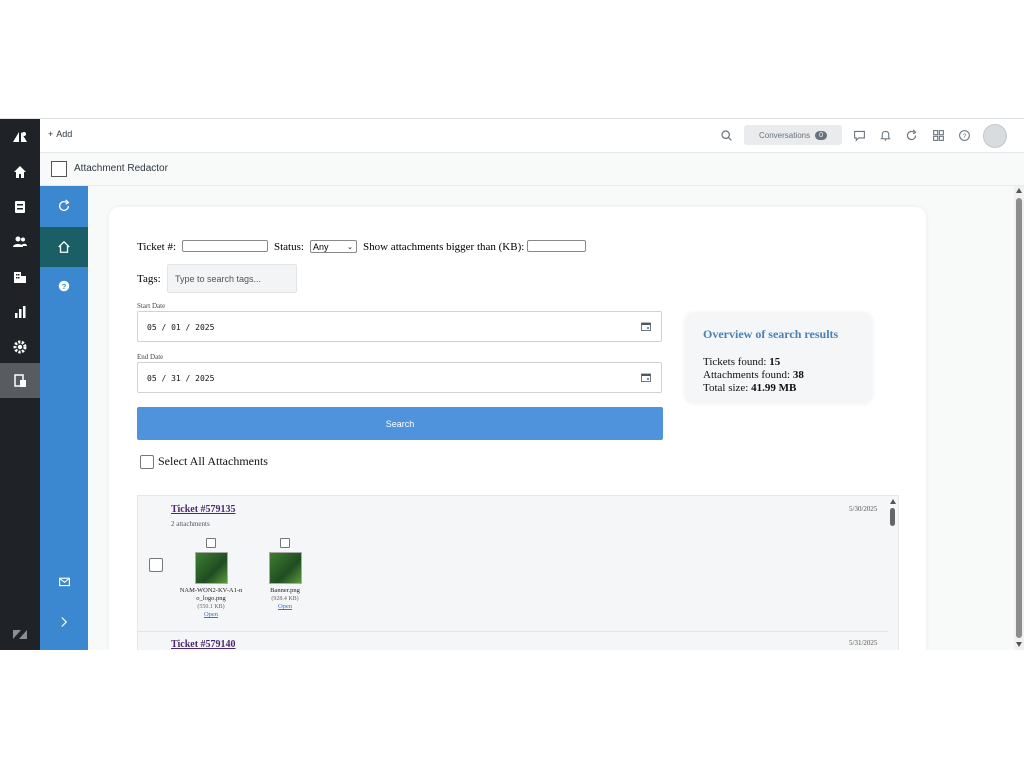  Describe the element at coordinates (157, 247) in the screenshot. I see `ticket-label: Ticket #:` at that location.